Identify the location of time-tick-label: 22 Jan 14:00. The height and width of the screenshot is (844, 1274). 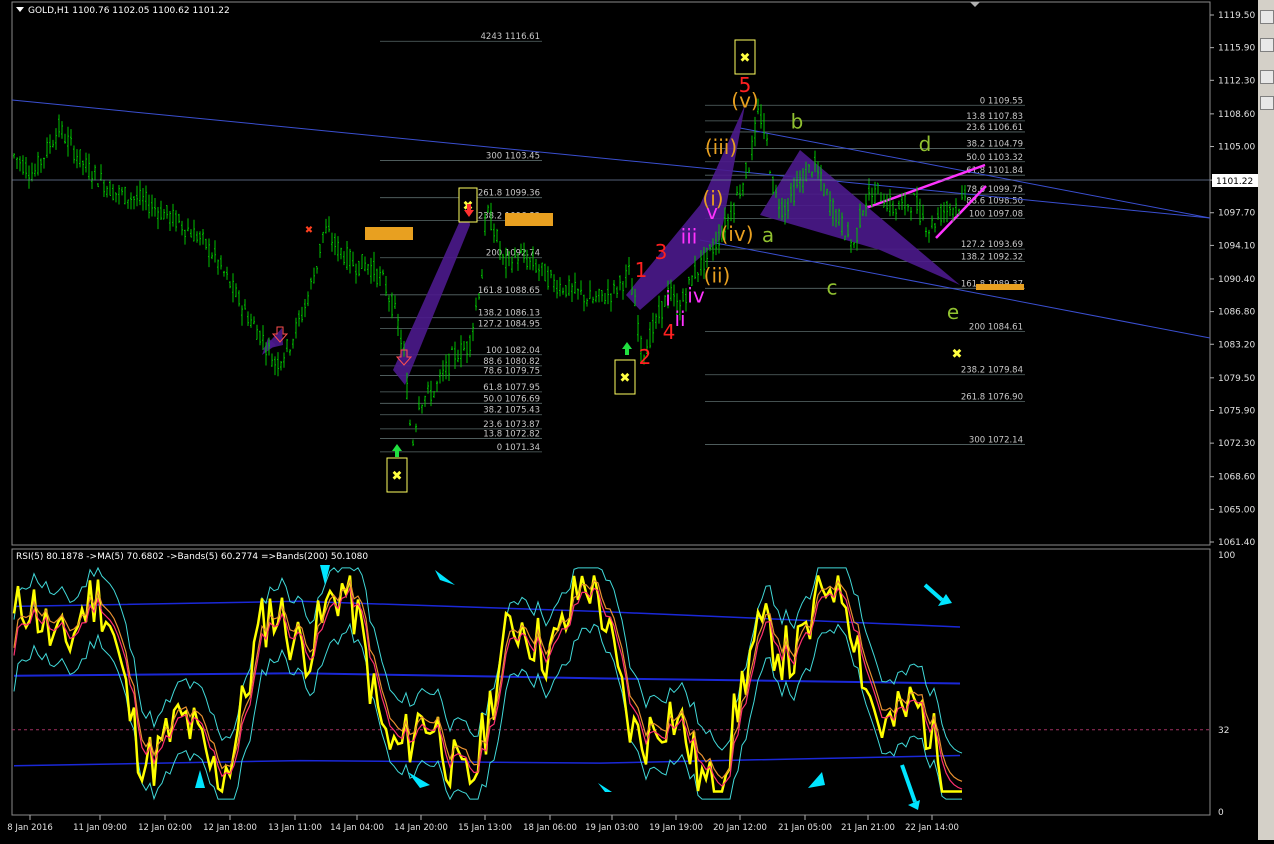
(932, 828).